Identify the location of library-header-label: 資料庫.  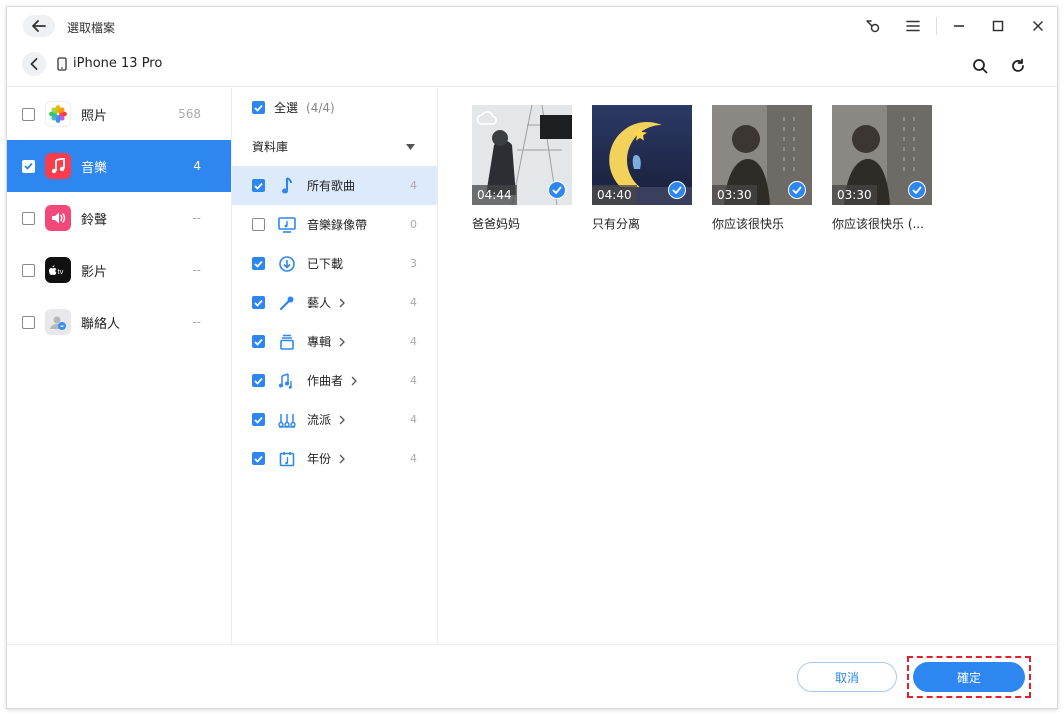
(270, 147).